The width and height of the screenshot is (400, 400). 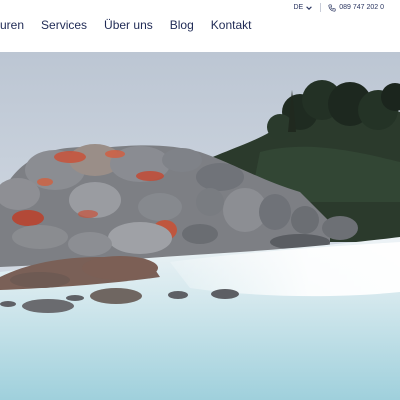 I want to click on nav-item-ueber-uns: Über uns, so click(x=128, y=25).